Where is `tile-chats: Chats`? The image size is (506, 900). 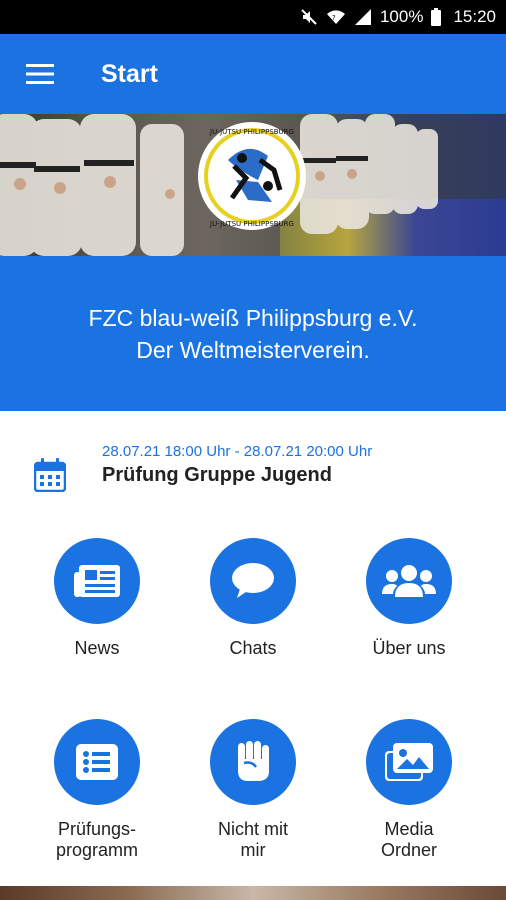
tile-chats: Chats is located at coordinates (253, 598).